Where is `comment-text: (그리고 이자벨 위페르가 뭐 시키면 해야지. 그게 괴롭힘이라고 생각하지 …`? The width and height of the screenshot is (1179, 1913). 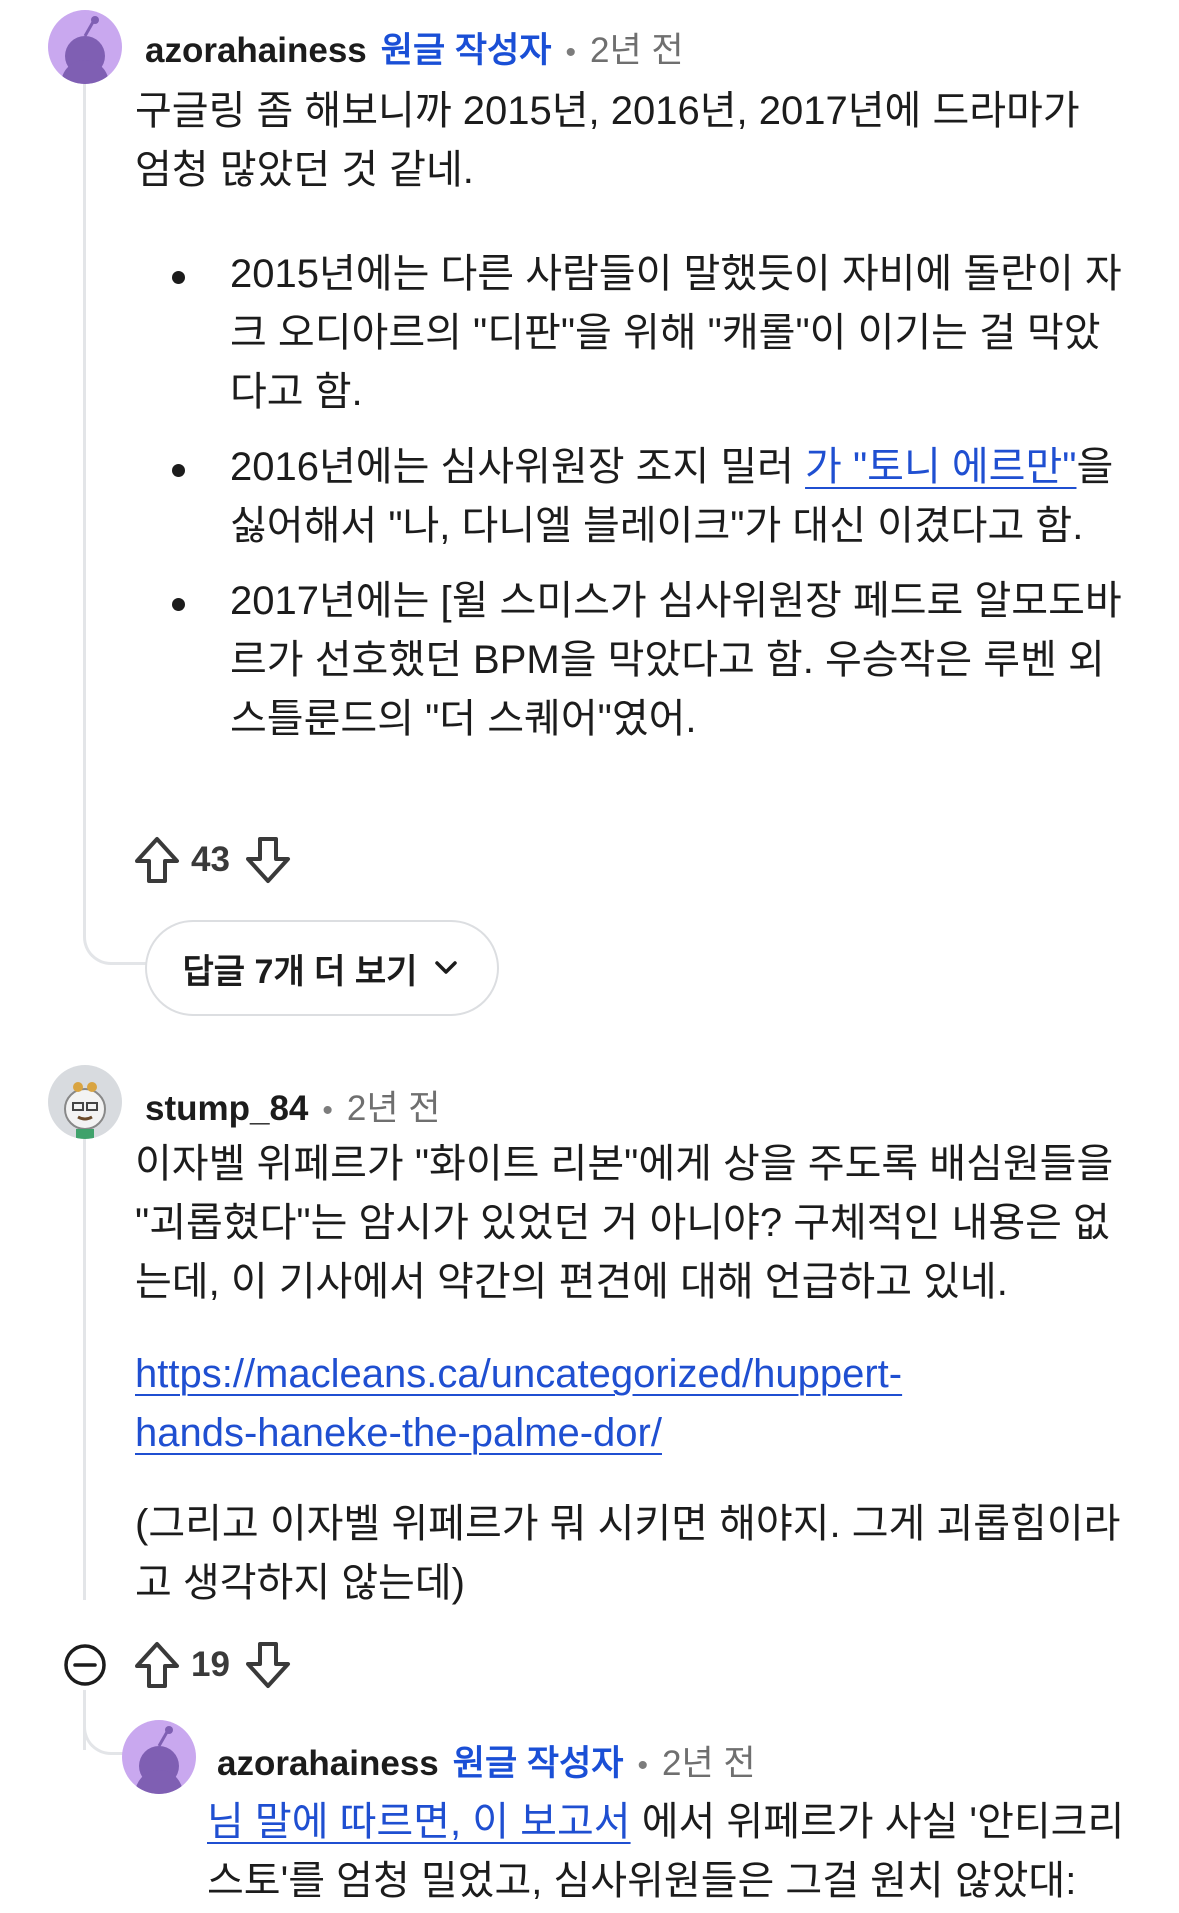
comment-text: (그리고 이자벨 위페르가 뭐 시키면 해야지. 그게 괴롭힘이라고 생각하지 … is located at coordinates (628, 1553).